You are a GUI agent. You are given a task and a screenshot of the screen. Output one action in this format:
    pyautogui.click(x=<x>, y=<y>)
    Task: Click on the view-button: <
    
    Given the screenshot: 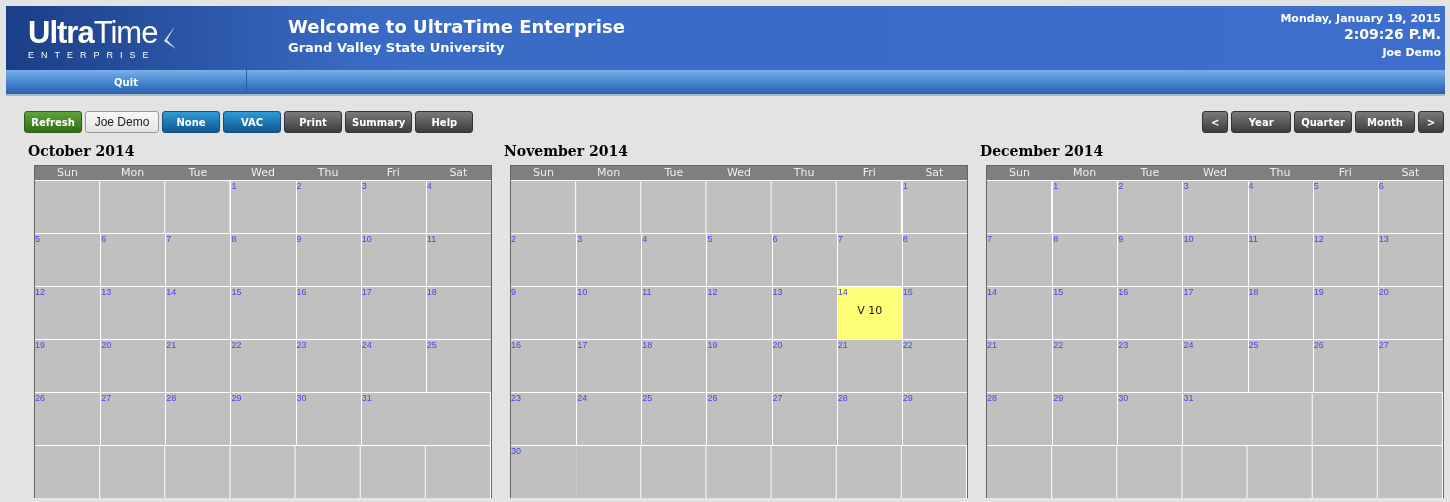 What is the action you would take?
    pyautogui.click(x=1215, y=122)
    